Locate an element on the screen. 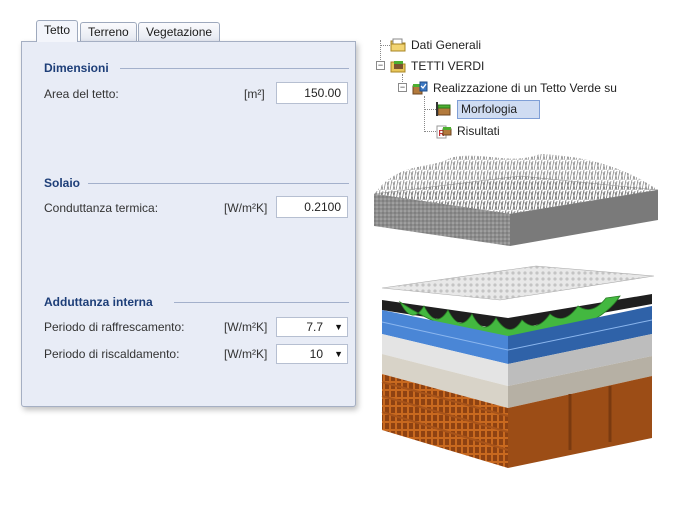 Image resolution: width=676 pixels, height=506 pixels. results-icon: R is located at coordinates (444, 131).